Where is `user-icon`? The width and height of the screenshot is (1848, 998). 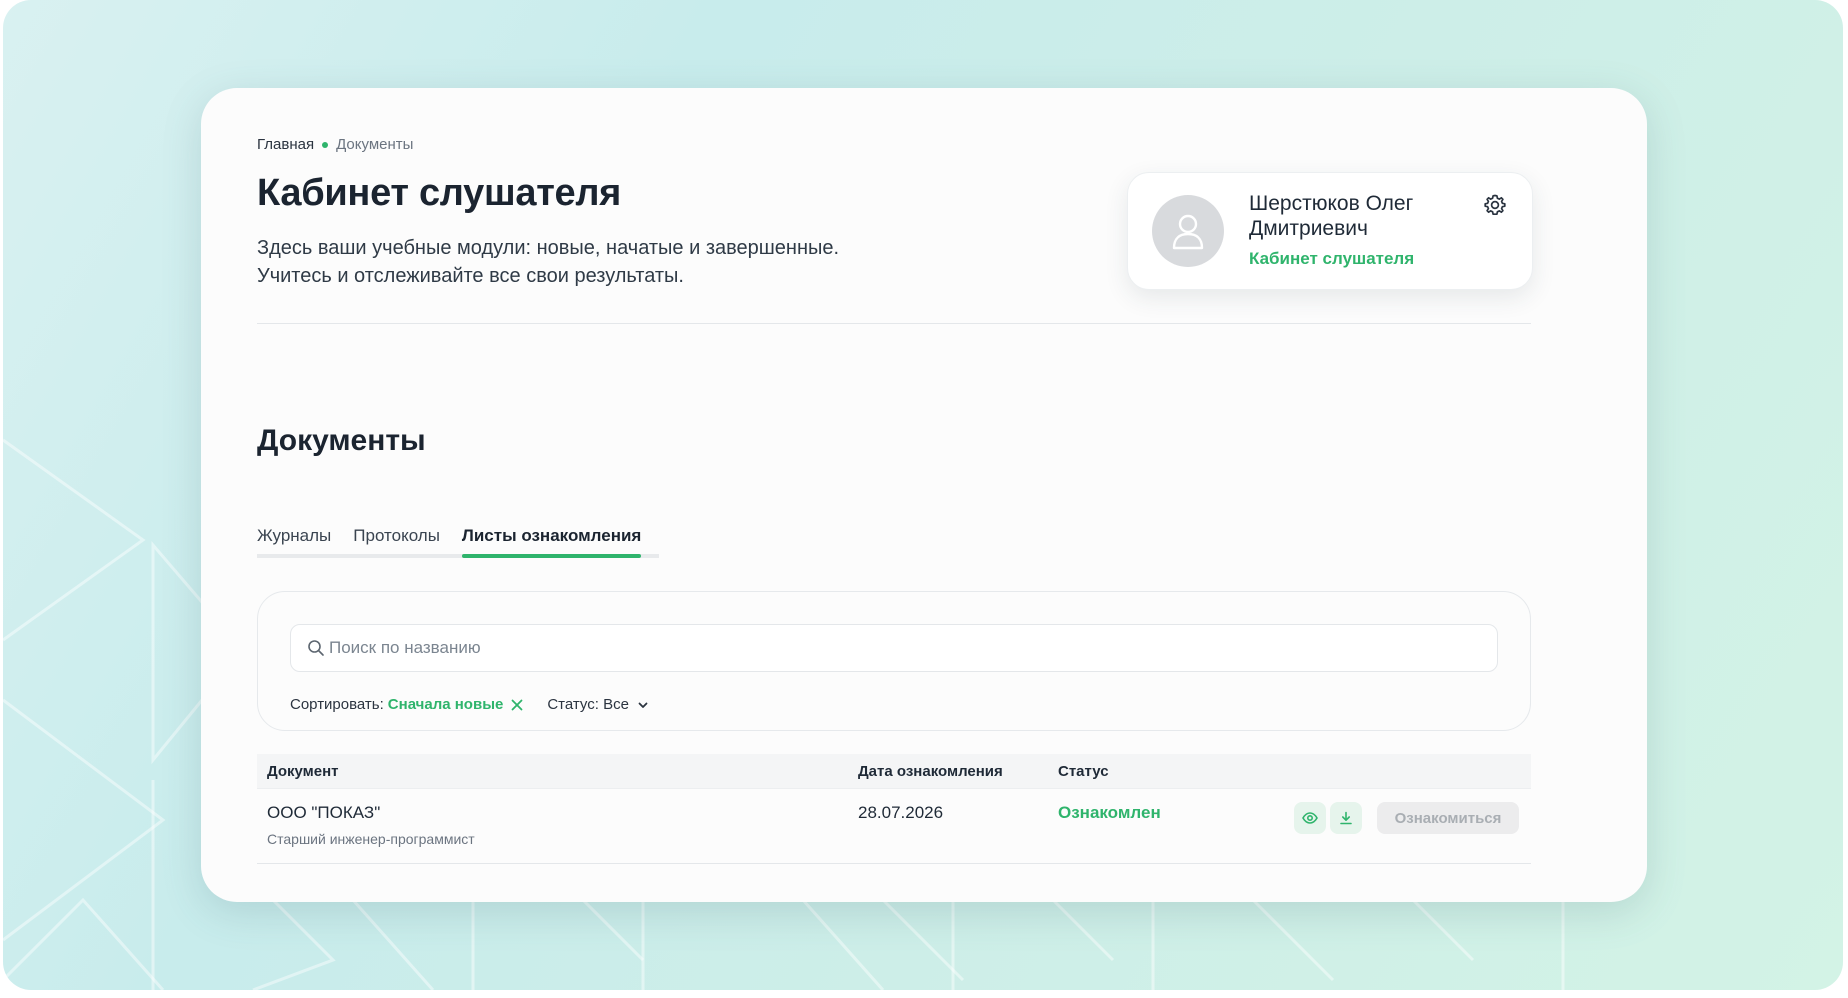
user-icon is located at coordinates (1188, 232).